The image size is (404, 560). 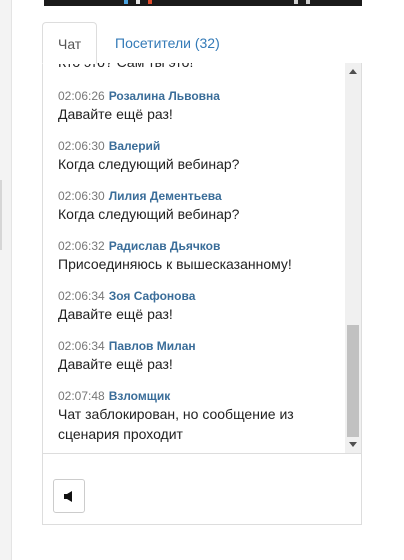 I want to click on chat-tabs: Чат Посетители (32), so click(x=202, y=43).